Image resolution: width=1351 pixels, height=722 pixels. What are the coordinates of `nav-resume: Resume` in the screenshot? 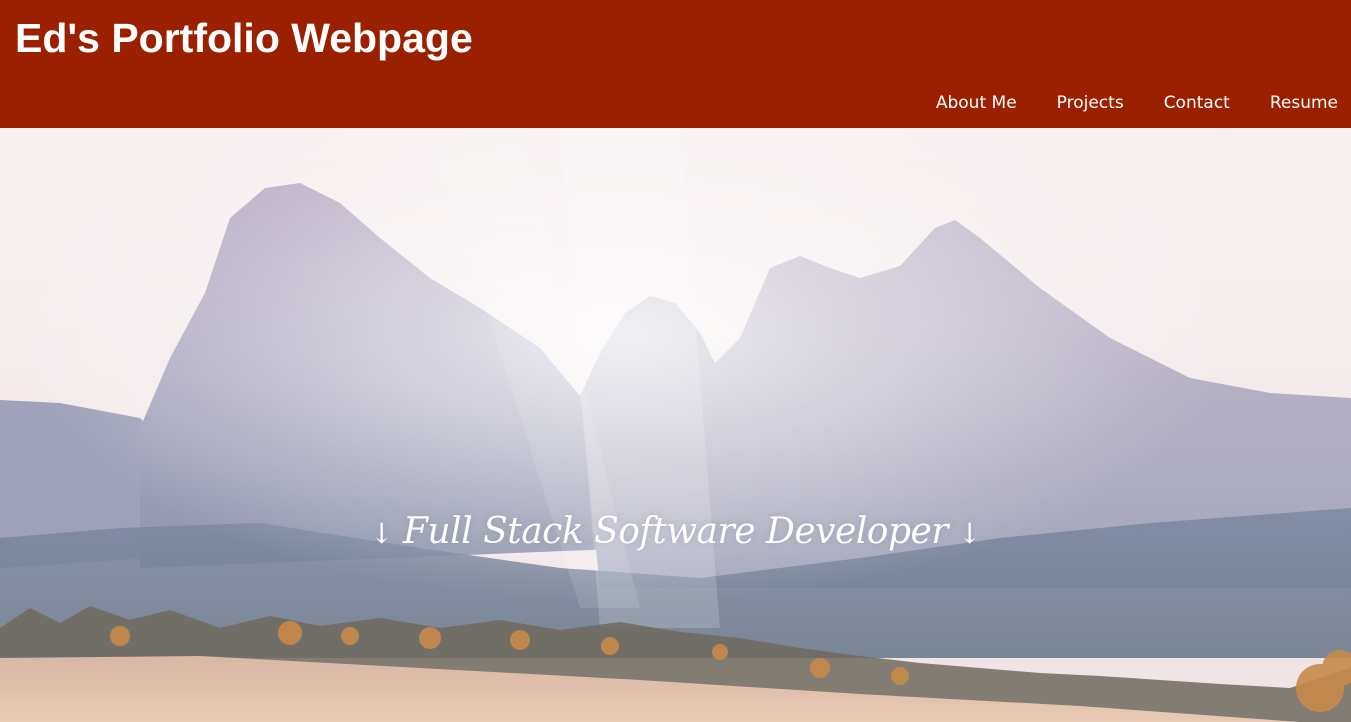 It's located at (1304, 103).